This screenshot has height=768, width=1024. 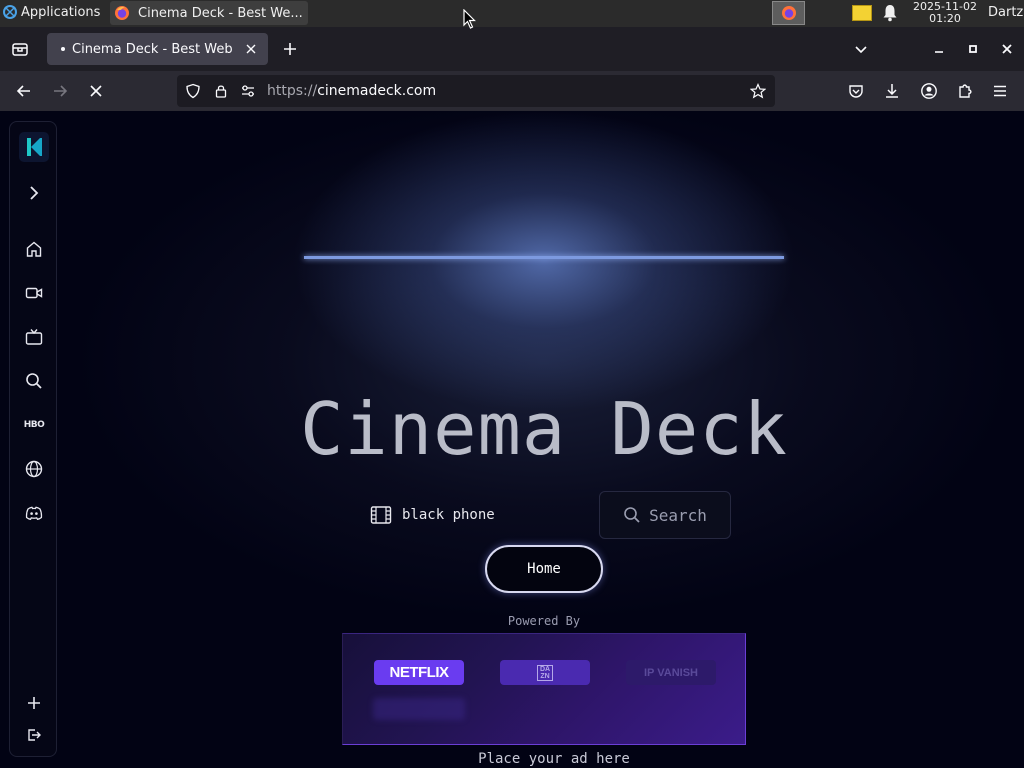 I want to click on applications-label: Applications, so click(x=61, y=12).